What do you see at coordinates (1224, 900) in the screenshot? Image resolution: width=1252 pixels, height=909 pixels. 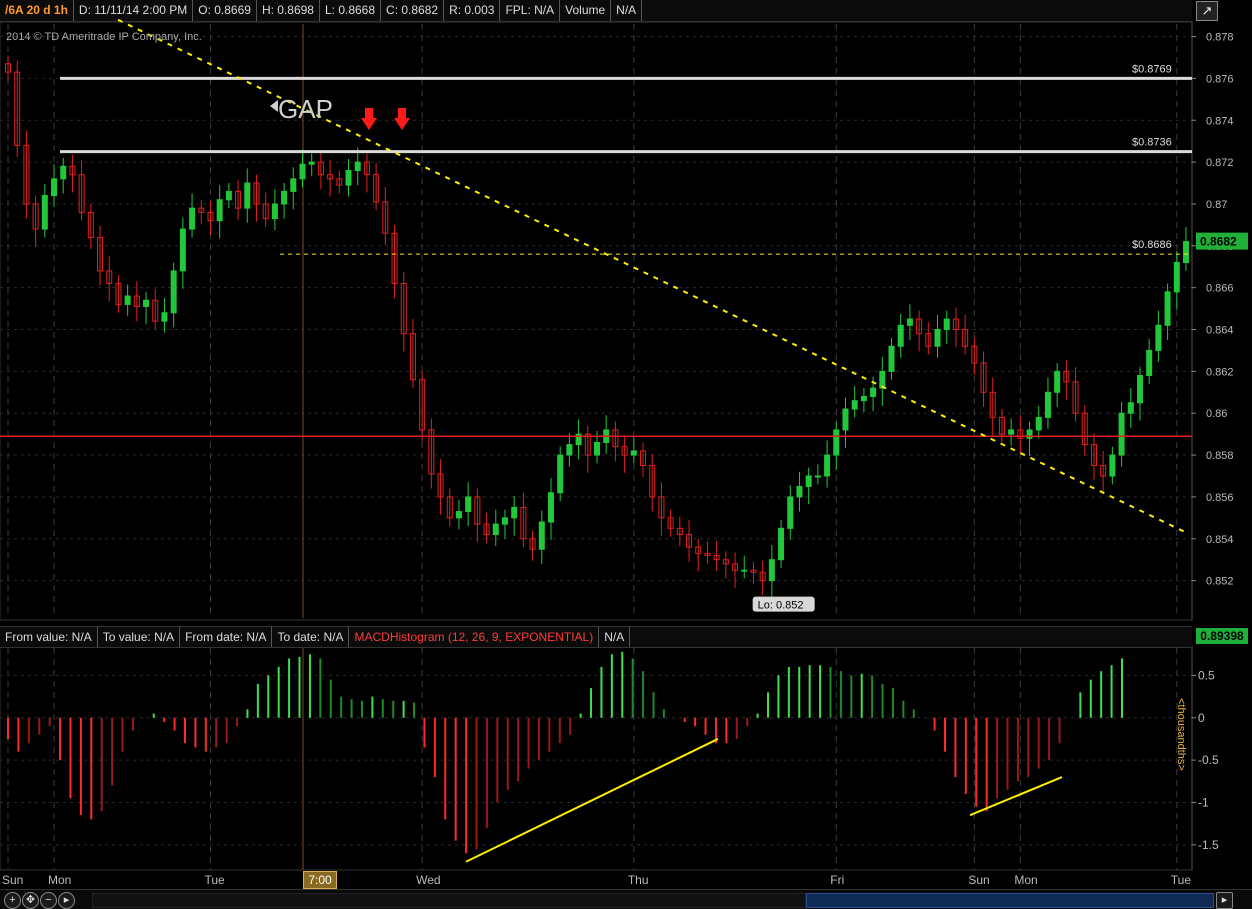 I see `scroll-right-icon: ▸` at bounding box center [1224, 900].